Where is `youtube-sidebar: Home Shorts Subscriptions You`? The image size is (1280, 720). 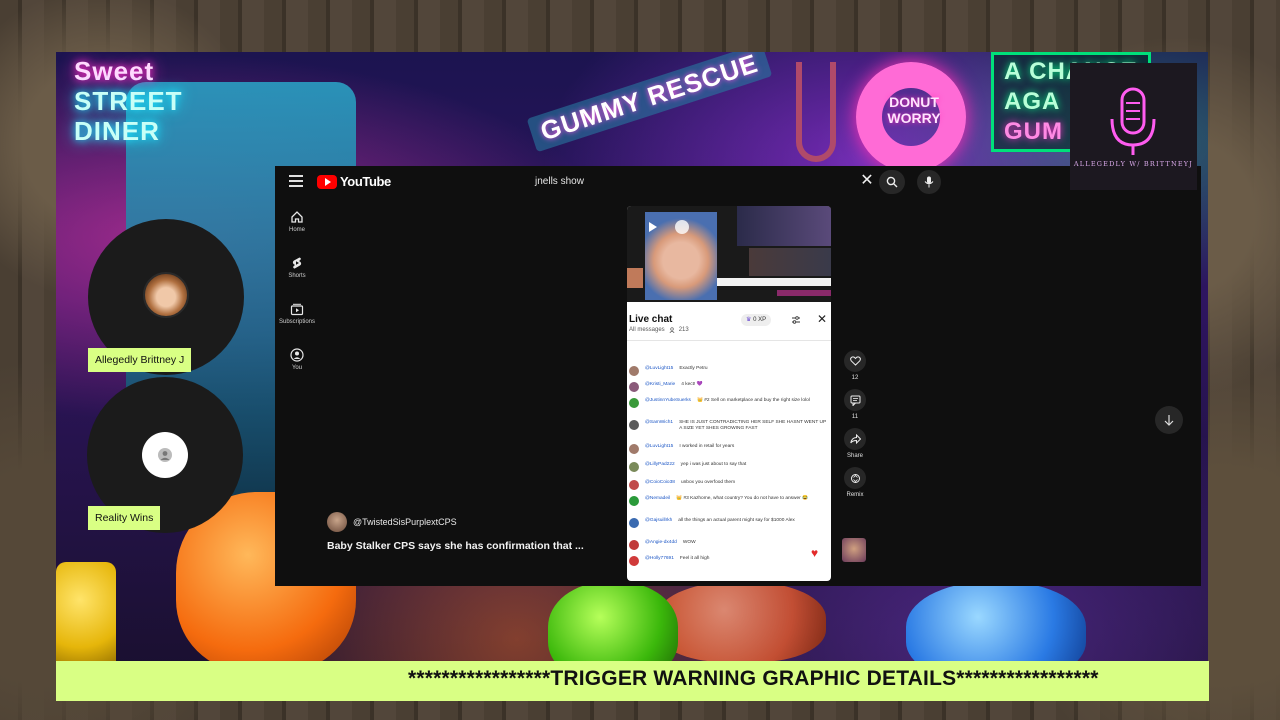 youtube-sidebar: Home Shorts Subscriptions You is located at coordinates (297, 298).